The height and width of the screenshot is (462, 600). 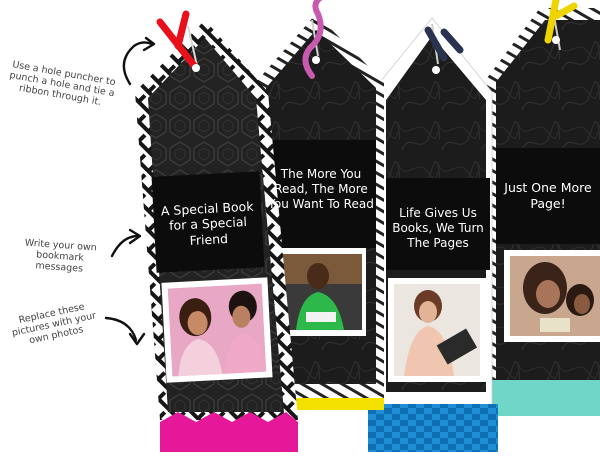 What do you see at coordinates (137, 339) in the screenshot?
I see `arrow-photos-head-icon` at bounding box center [137, 339].